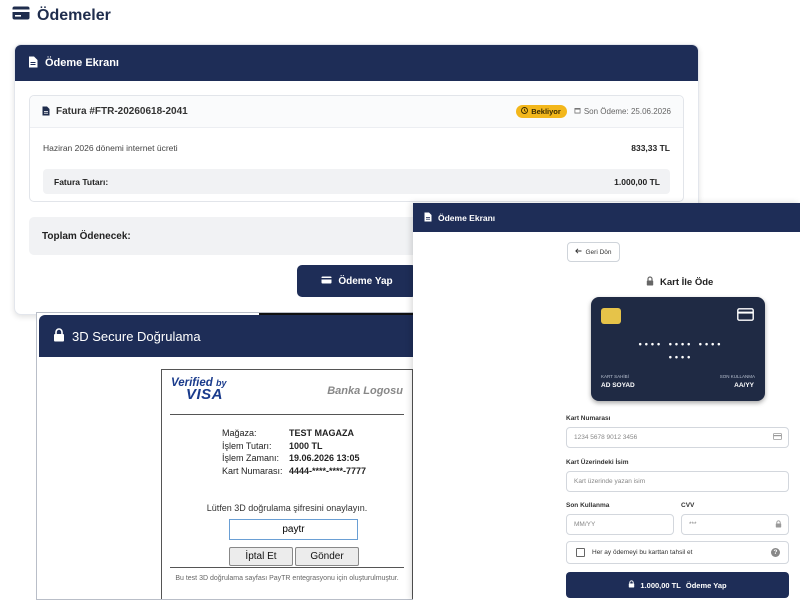 Image resolution: width=800 pixels, height=600 pixels. I want to click on expiry-placeholder: MM/YY, so click(585, 524).